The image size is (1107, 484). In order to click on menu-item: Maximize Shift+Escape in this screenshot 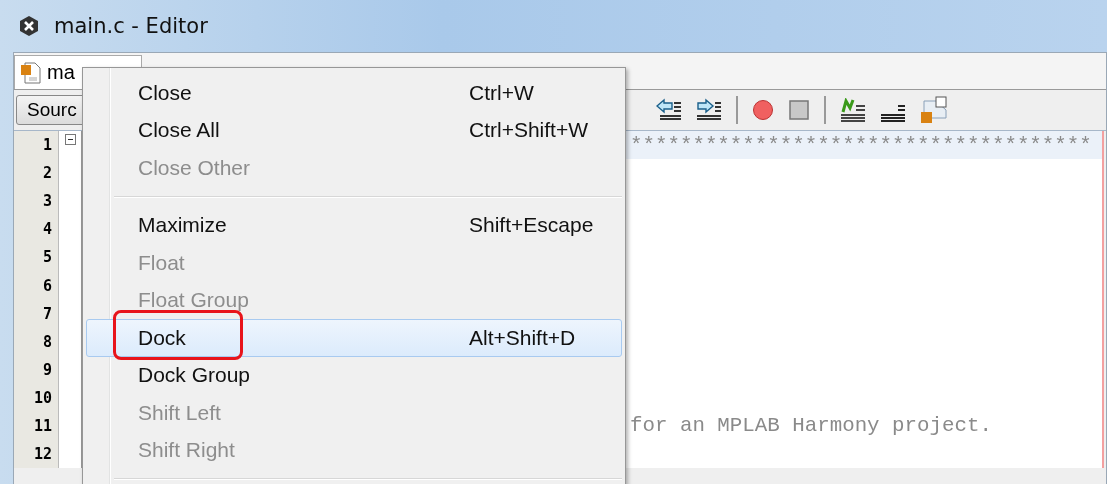, I will do `click(354, 225)`.